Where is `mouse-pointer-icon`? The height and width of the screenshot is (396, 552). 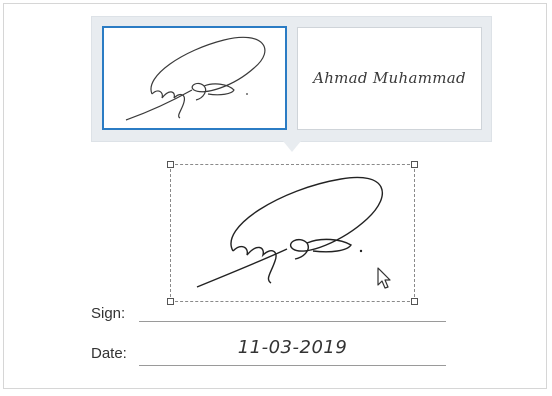 mouse-pointer-icon is located at coordinates (384, 278).